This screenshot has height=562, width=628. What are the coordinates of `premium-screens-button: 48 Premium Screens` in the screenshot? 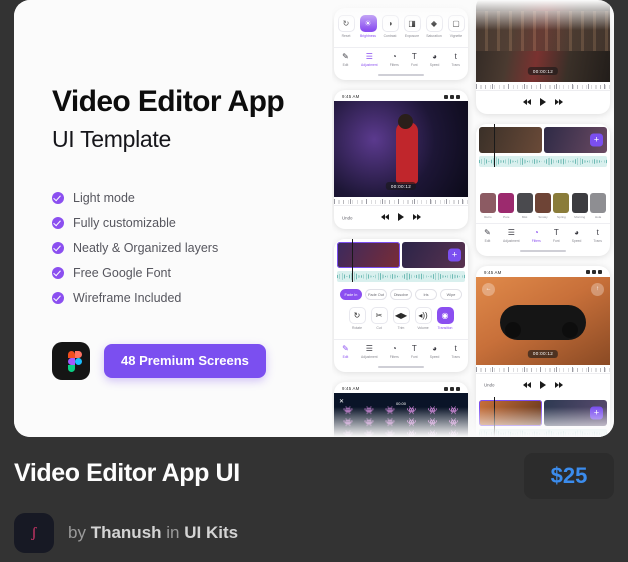 It's located at (185, 360).